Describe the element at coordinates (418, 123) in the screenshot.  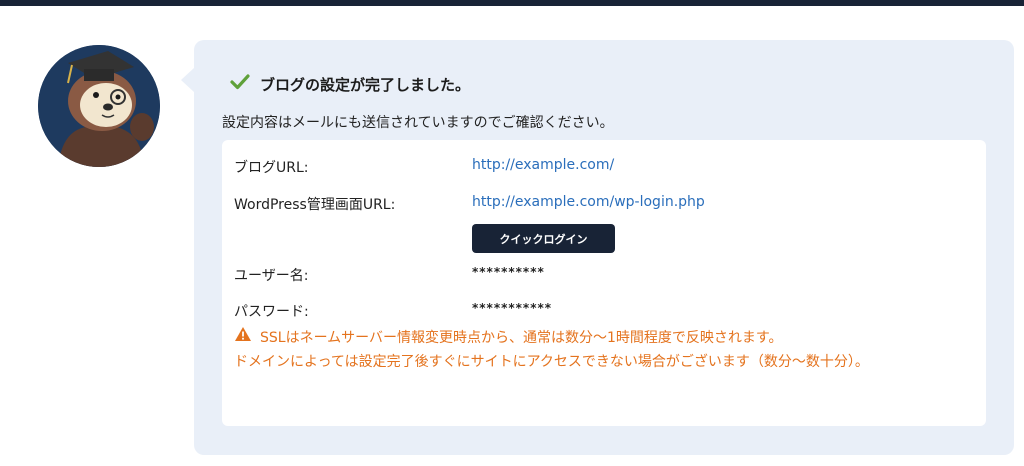
I see `completion-subtitle: 設定内容はメールにも送信されていますのでご確認ください。` at that location.